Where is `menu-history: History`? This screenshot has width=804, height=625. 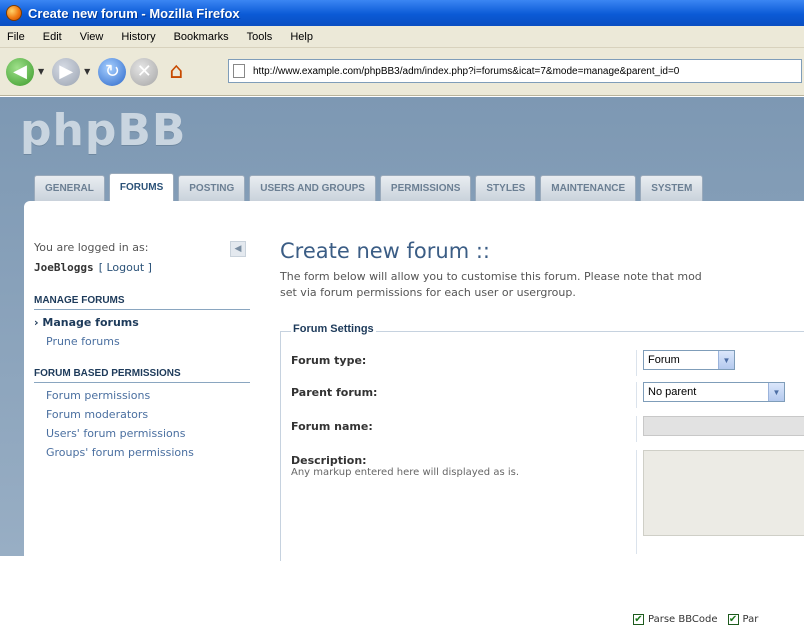 menu-history: History is located at coordinates (138, 37).